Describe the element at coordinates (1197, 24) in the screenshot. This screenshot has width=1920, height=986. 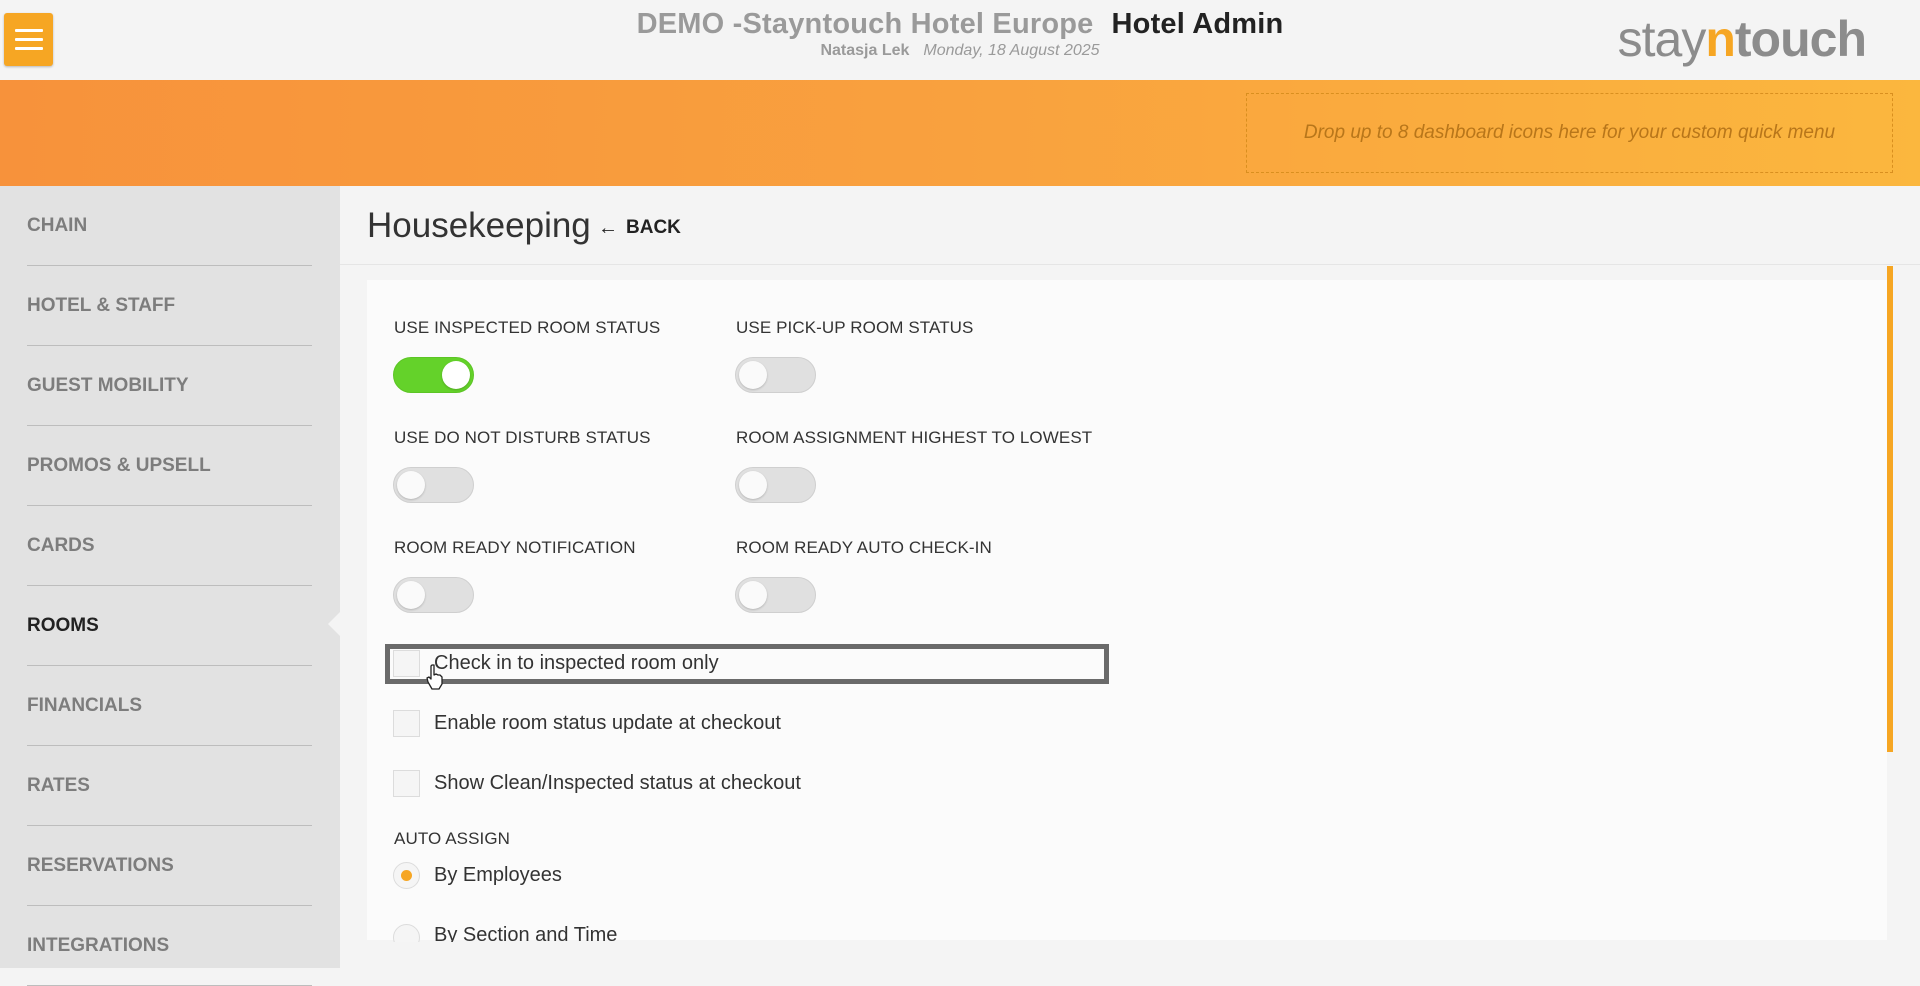
I see `app-name: Hotel Admin` at that location.